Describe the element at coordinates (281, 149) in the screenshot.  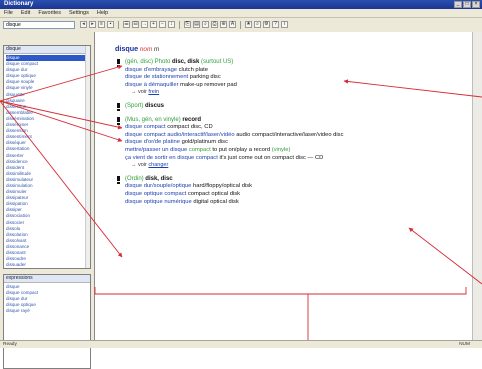
I see `example-note-secondary: (vinyle)` at that location.